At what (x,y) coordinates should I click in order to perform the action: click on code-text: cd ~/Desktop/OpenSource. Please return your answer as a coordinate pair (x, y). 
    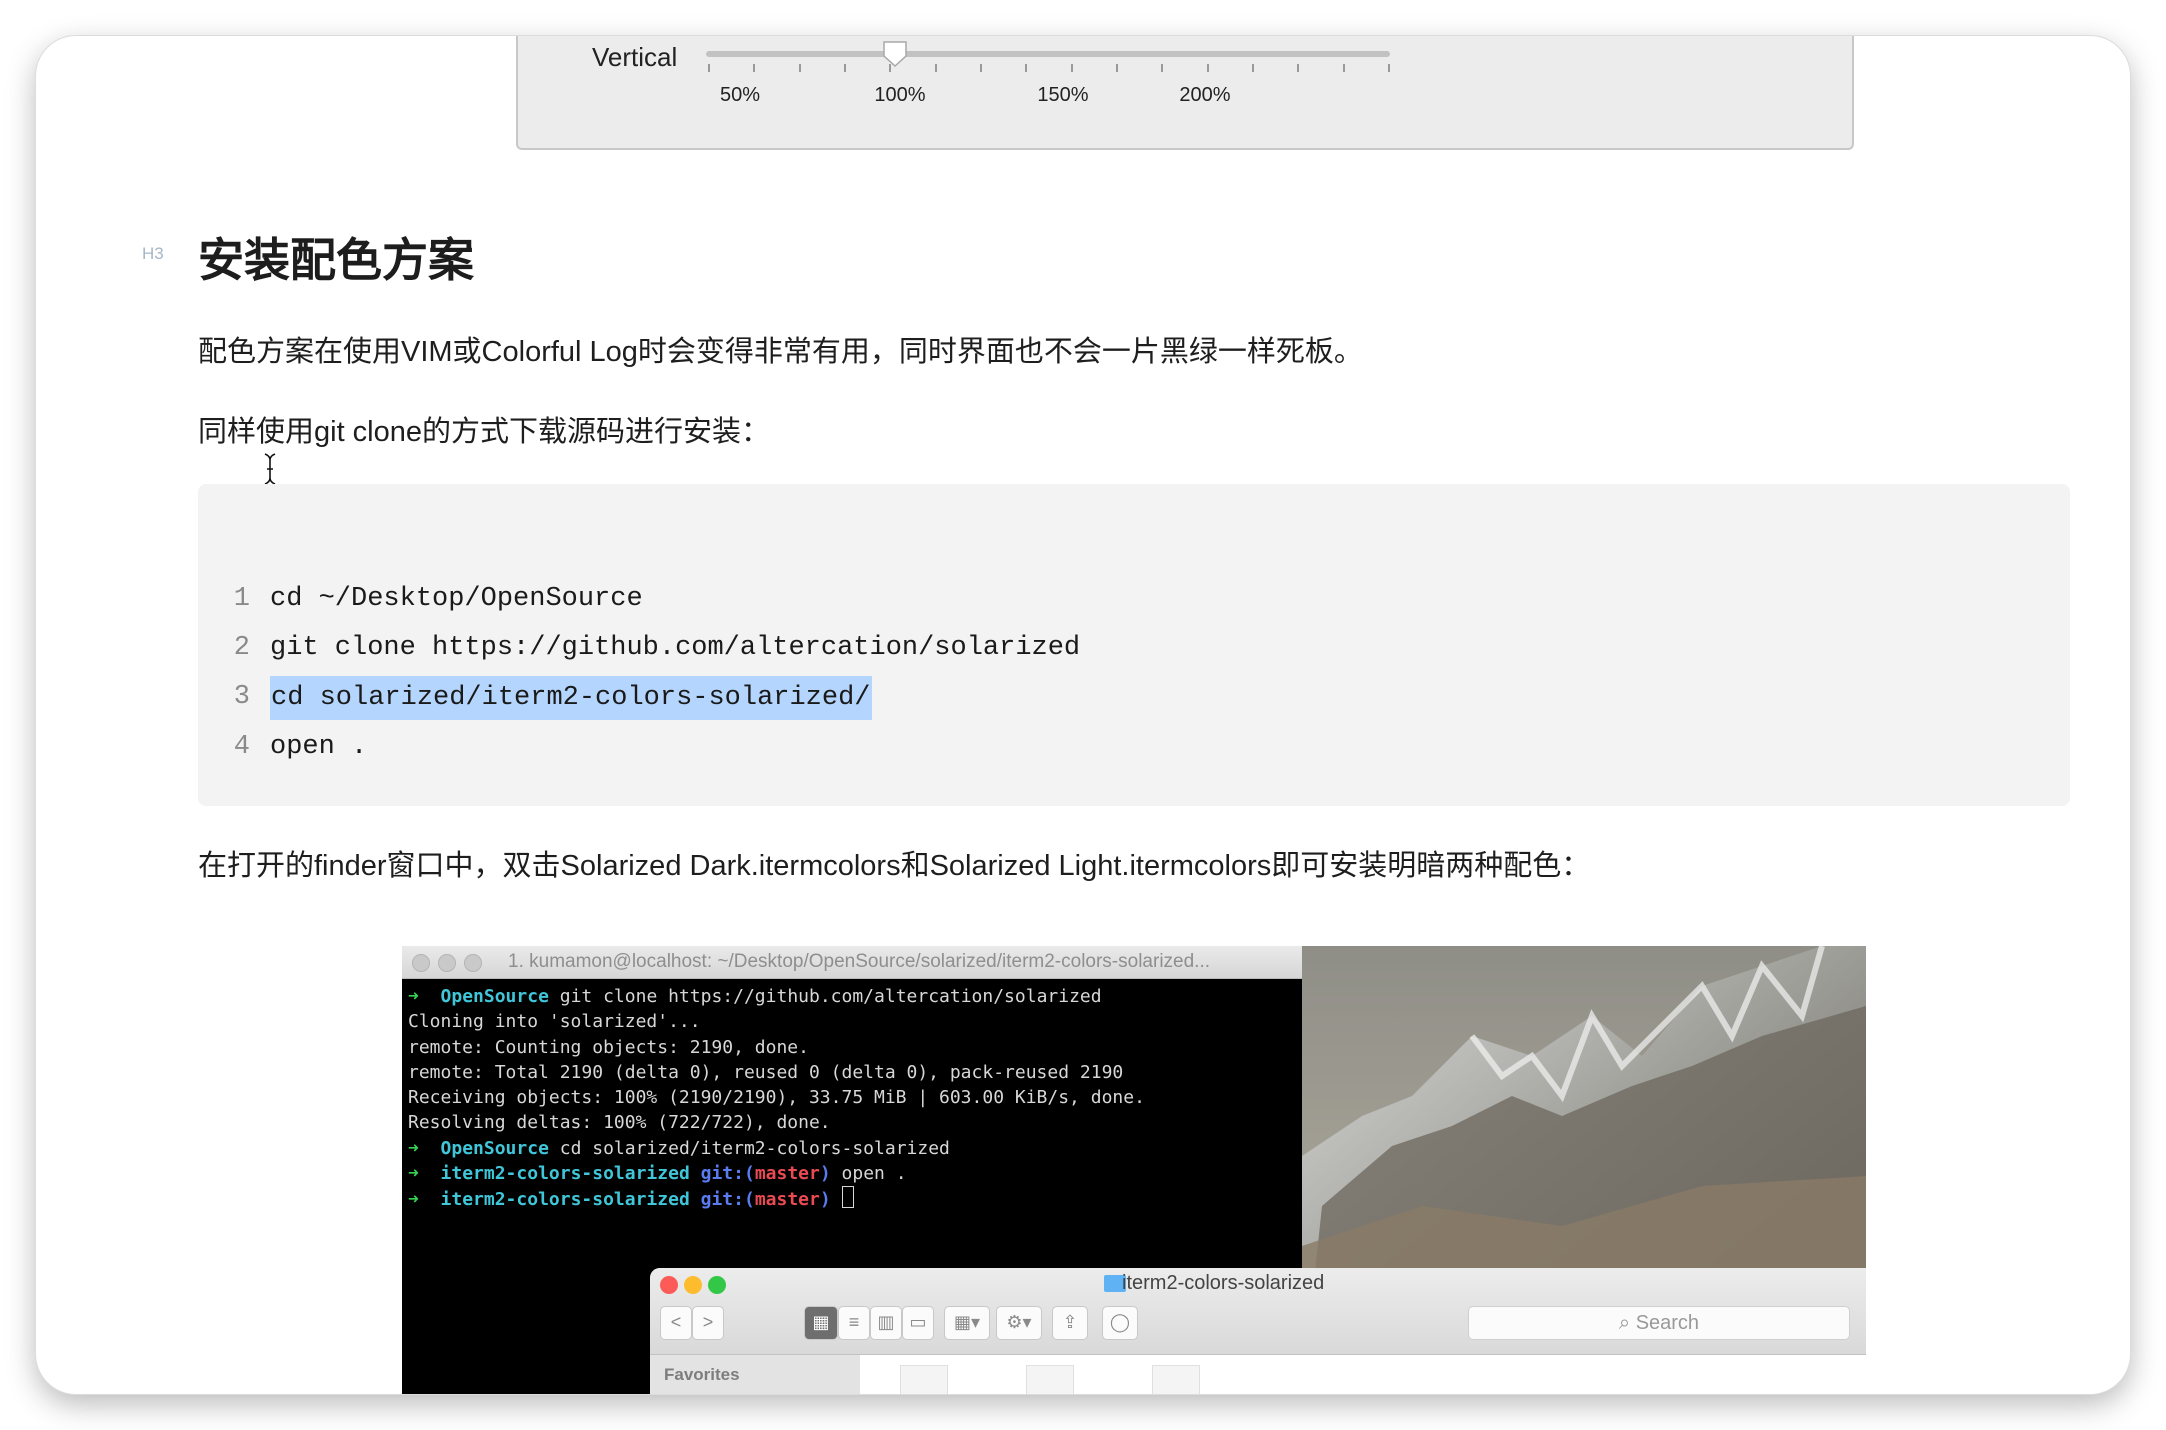
    Looking at the image, I should click on (456, 599).